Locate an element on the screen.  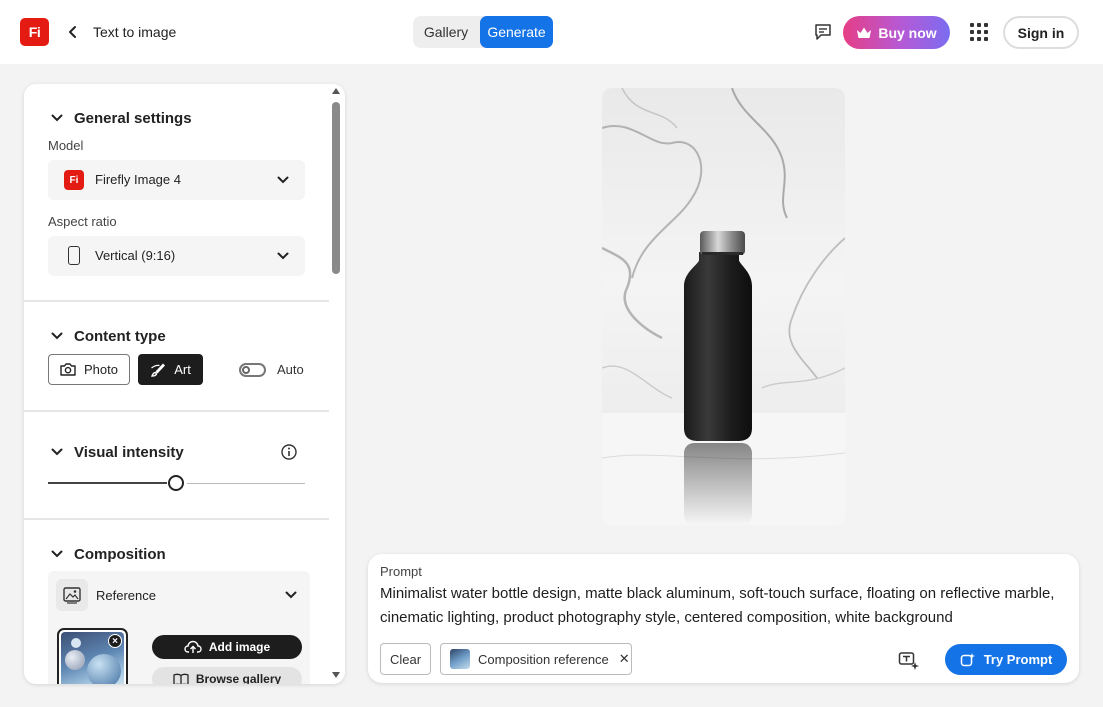
composition-reference-box: Reference × Add image Browse gallery is located at coordinates (179, 627).